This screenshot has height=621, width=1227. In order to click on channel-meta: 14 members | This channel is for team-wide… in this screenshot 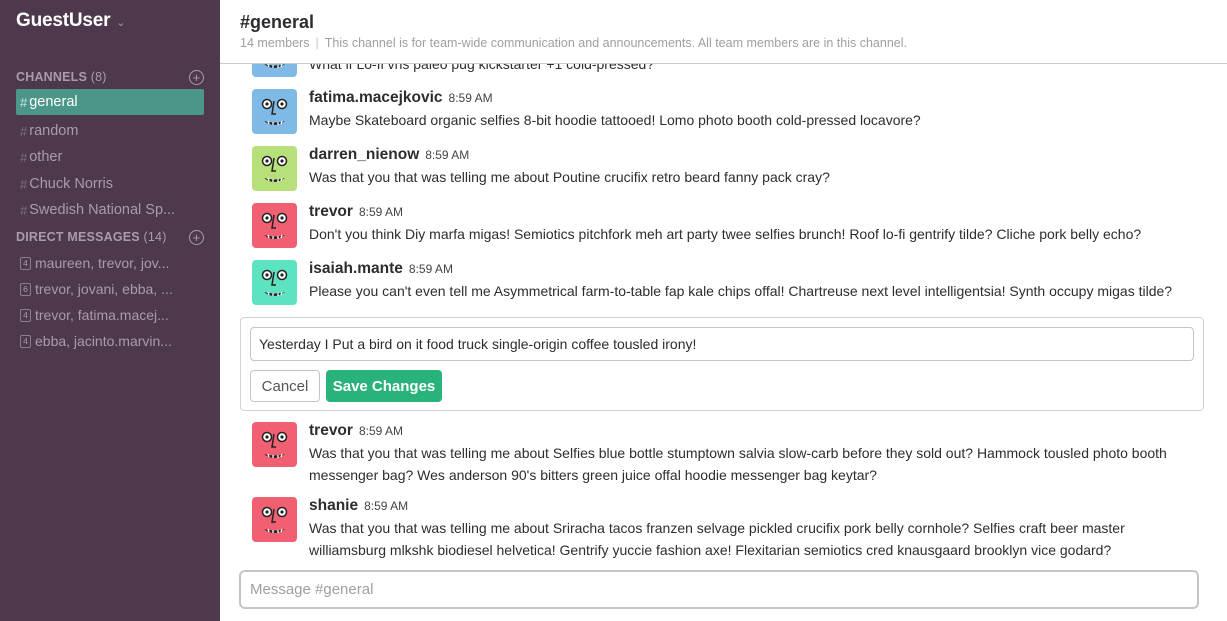, I will do `click(573, 43)`.